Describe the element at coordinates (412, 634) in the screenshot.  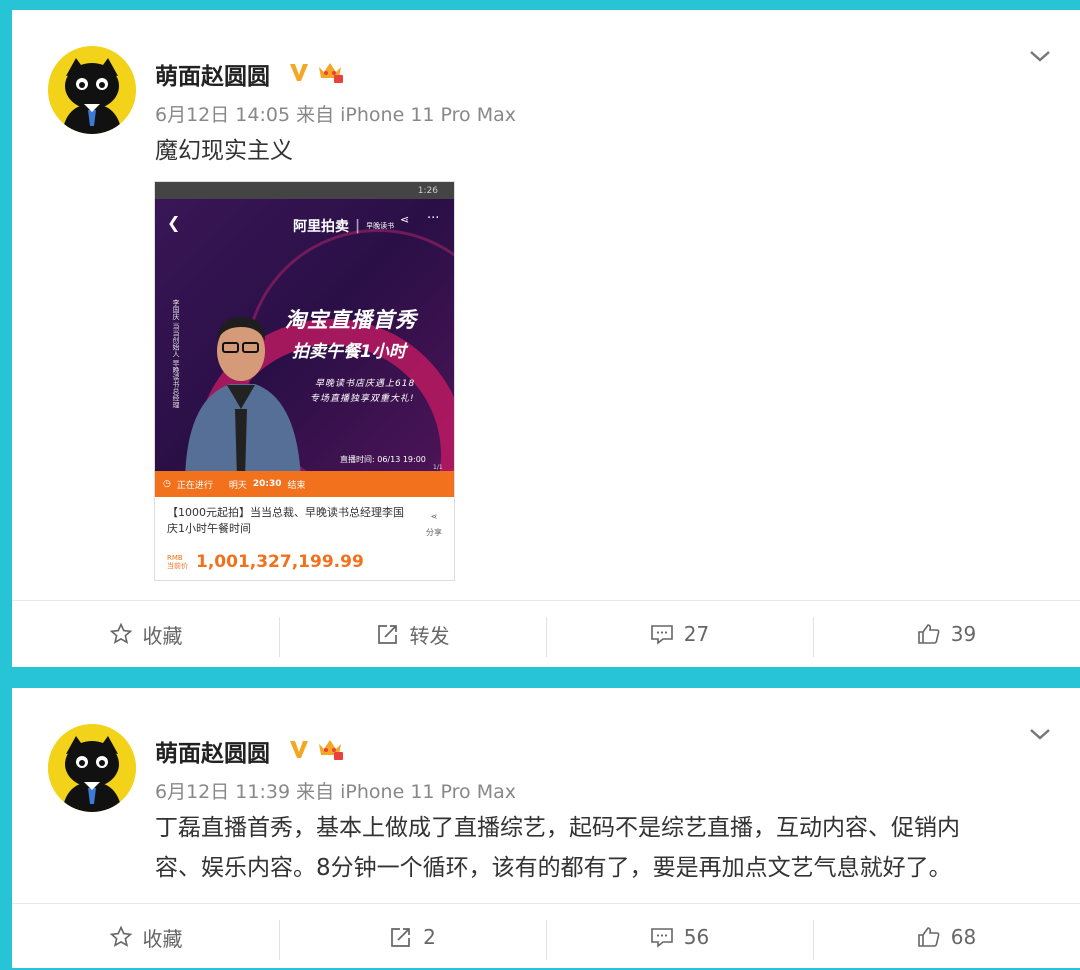
I see `repost-button: 转发` at that location.